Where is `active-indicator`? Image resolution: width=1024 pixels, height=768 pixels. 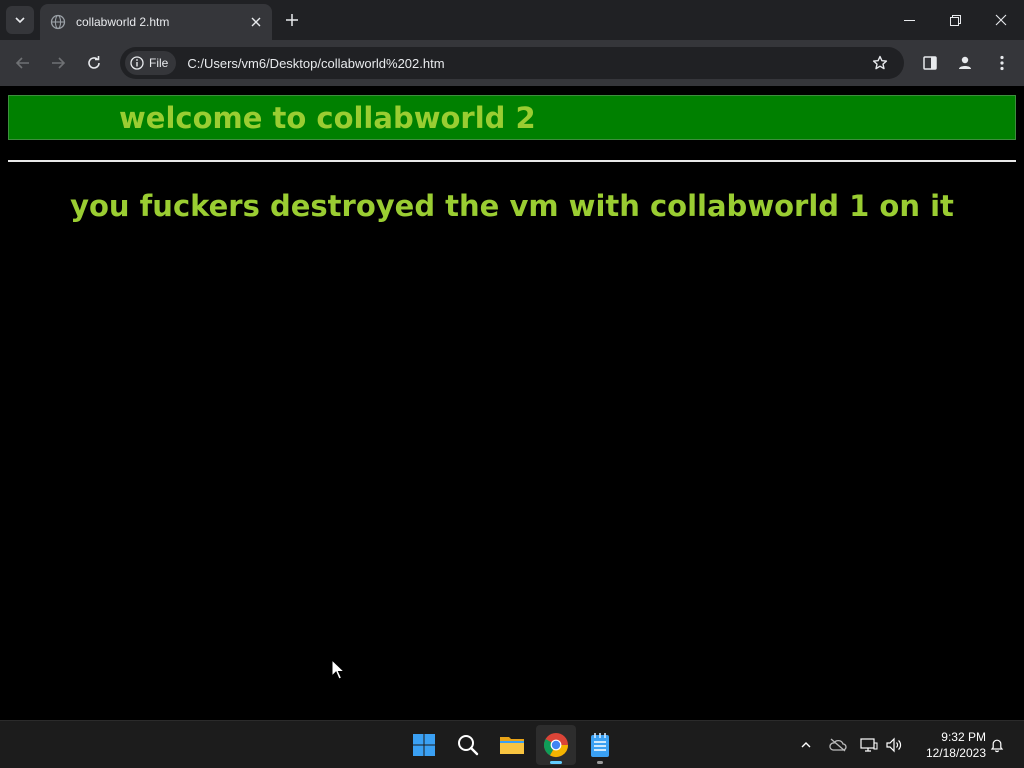 active-indicator is located at coordinates (556, 762).